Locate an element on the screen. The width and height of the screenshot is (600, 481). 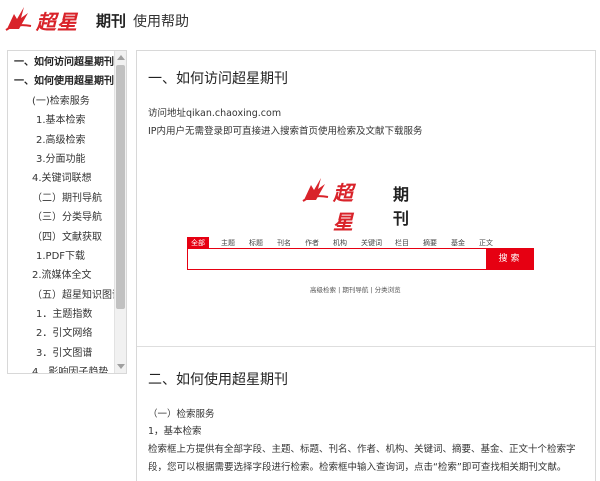
sidebar-item-doc-access: （四）文献获取 is located at coordinates (67, 237).